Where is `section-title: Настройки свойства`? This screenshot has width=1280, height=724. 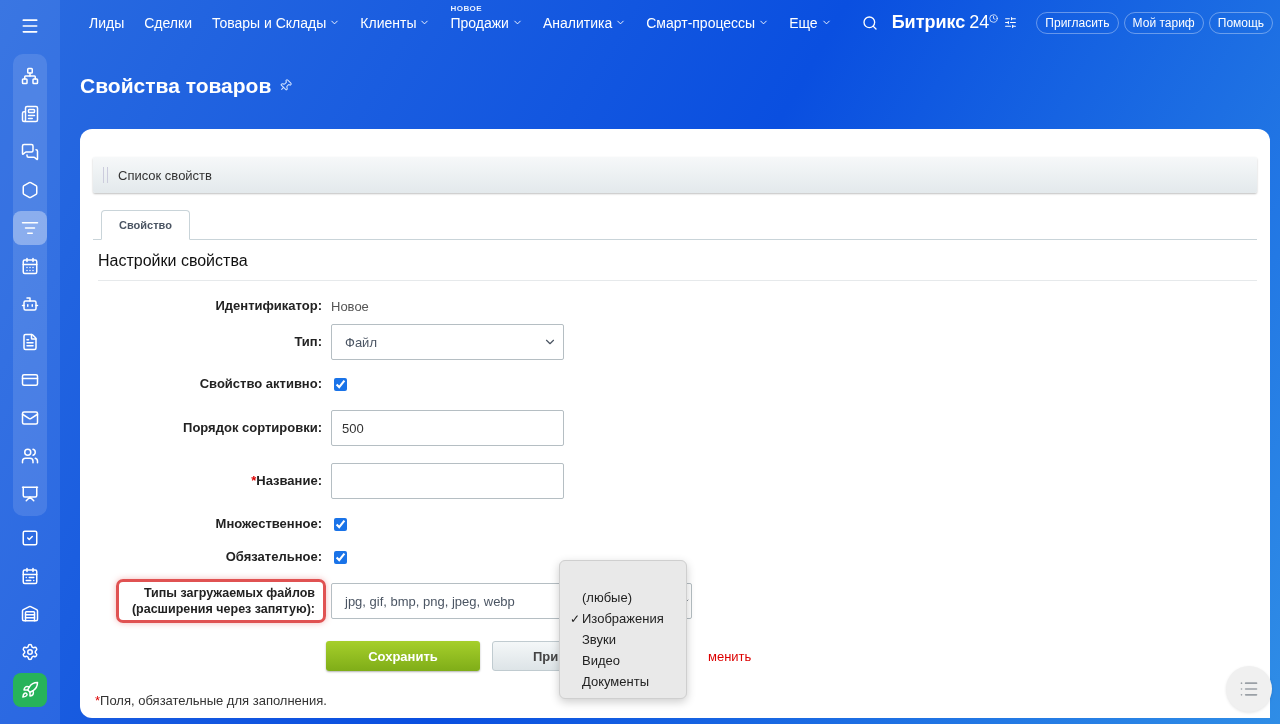 section-title: Настройки свойства is located at coordinates (677, 266).